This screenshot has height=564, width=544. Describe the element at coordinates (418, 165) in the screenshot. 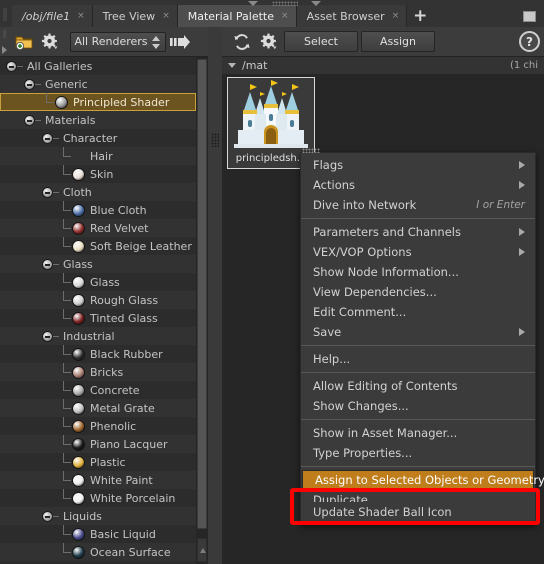

I see `menu-item: Flags` at that location.